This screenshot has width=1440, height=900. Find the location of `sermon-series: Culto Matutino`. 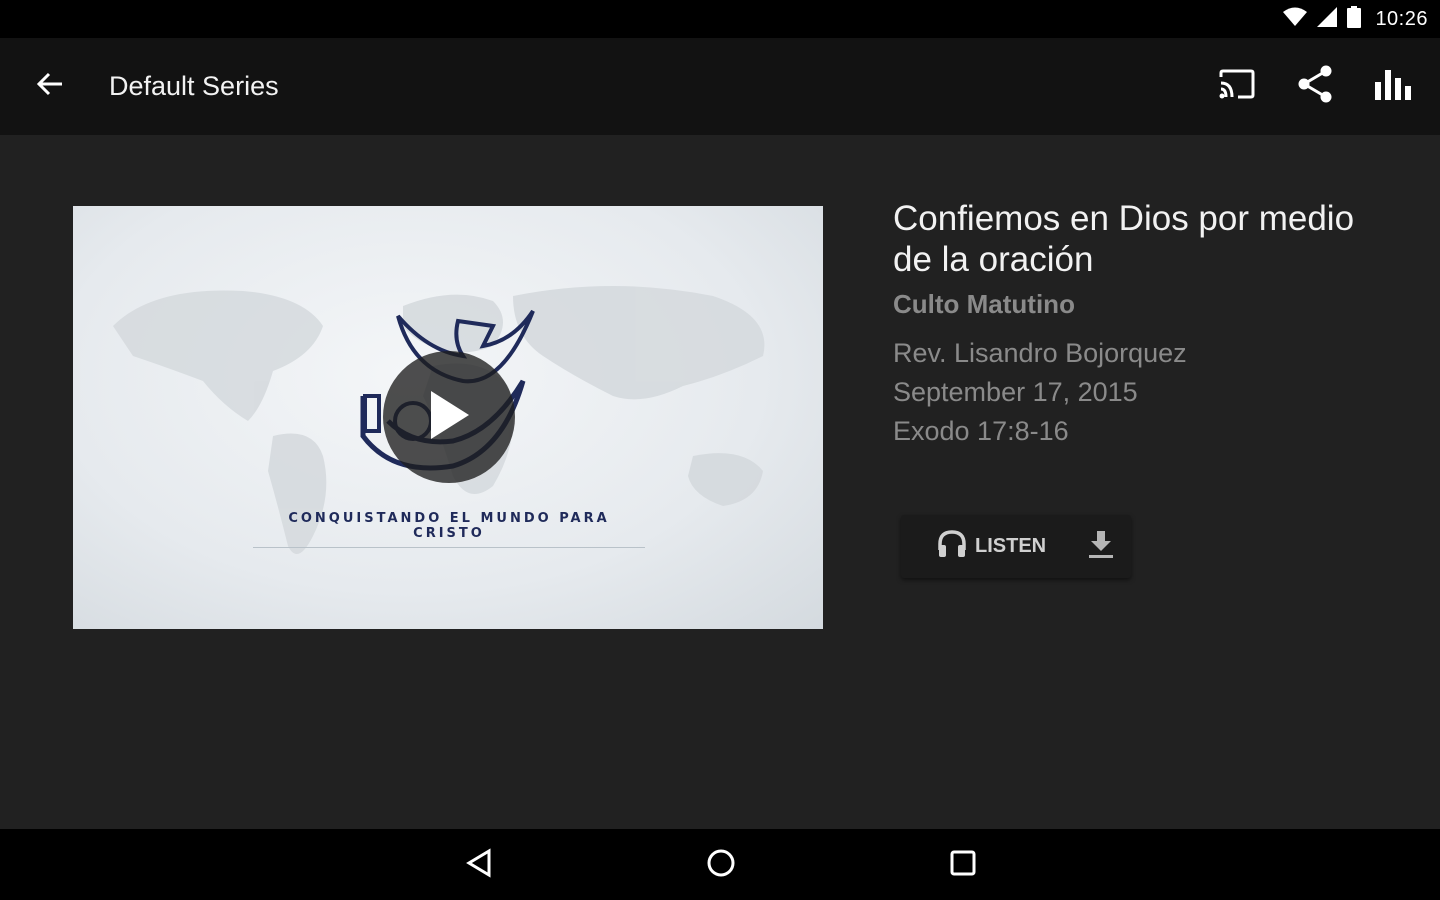

sermon-series: Culto Matutino is located at coordinates (984, 304).